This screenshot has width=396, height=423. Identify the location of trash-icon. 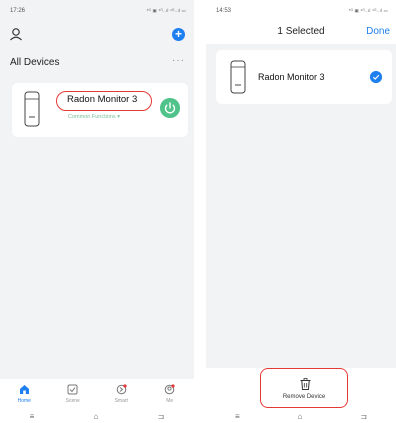
(305, 384).